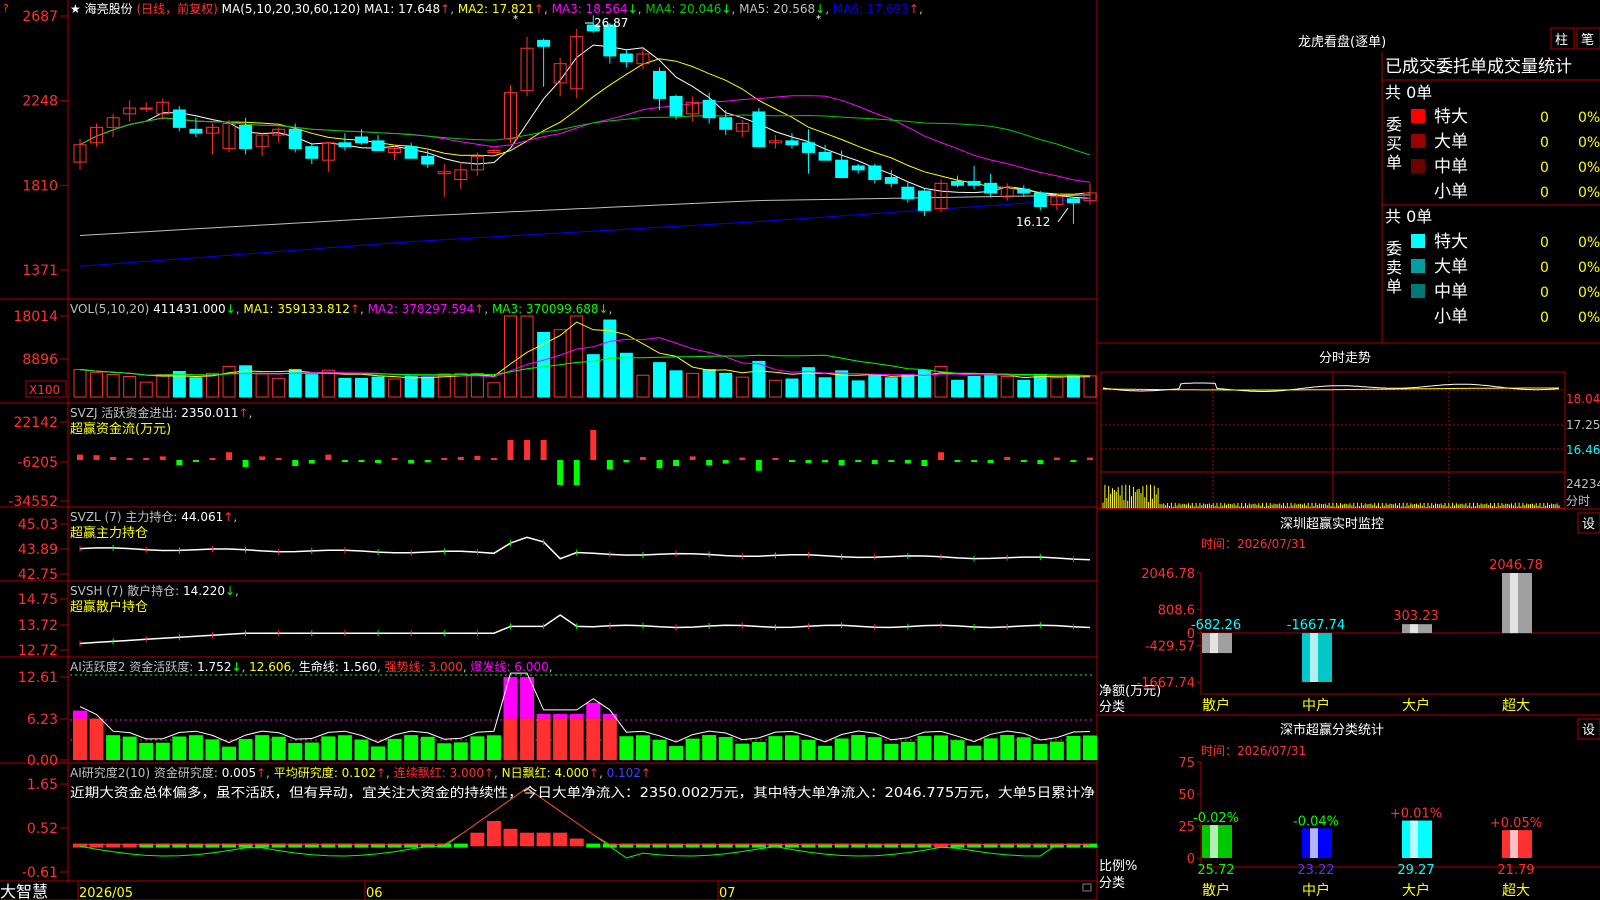 Image resolution: width=1600 pixels, height=900 pixels. Describe the element at coordinates (43, 719) in the screenshot. I see `ai-y-axis: 12.61 6.23 0.00` at that location.